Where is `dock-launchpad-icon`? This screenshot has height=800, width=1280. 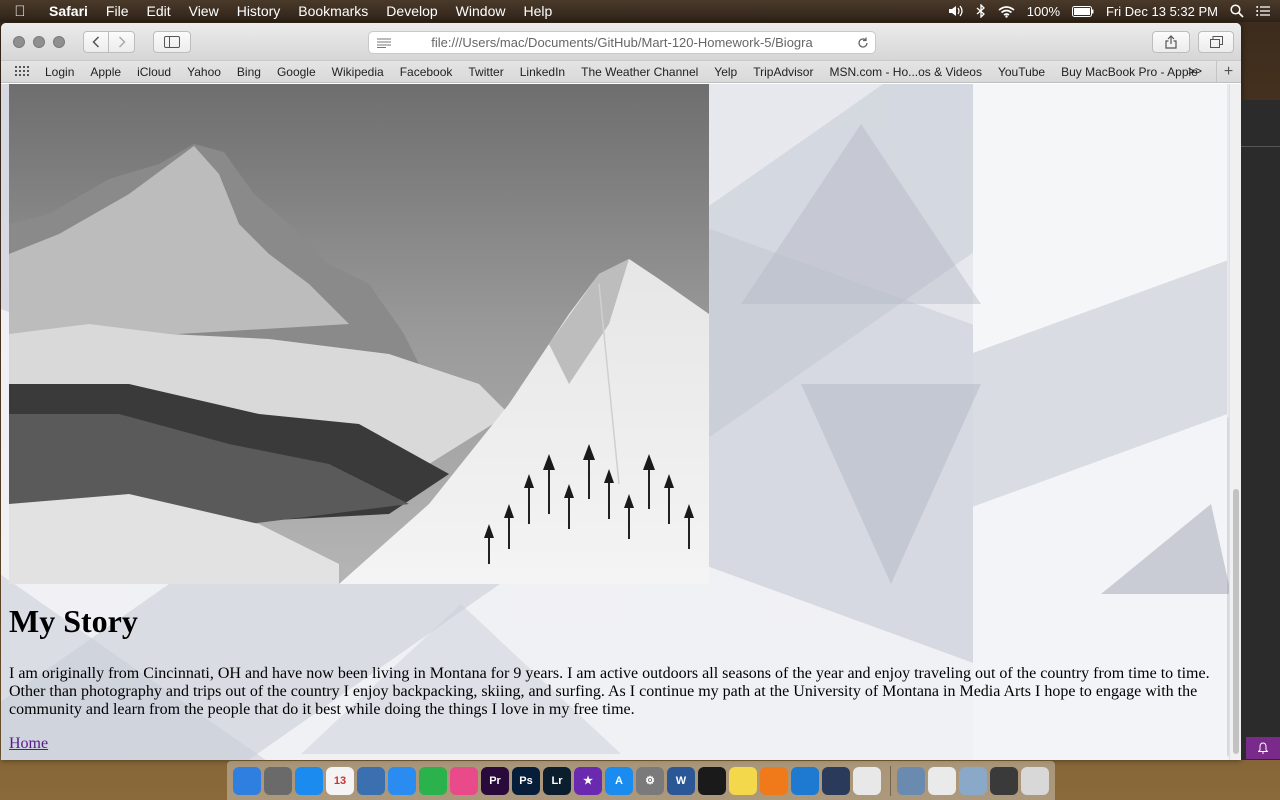
dock-launchpad-icon is located at coordinates (278, 780).